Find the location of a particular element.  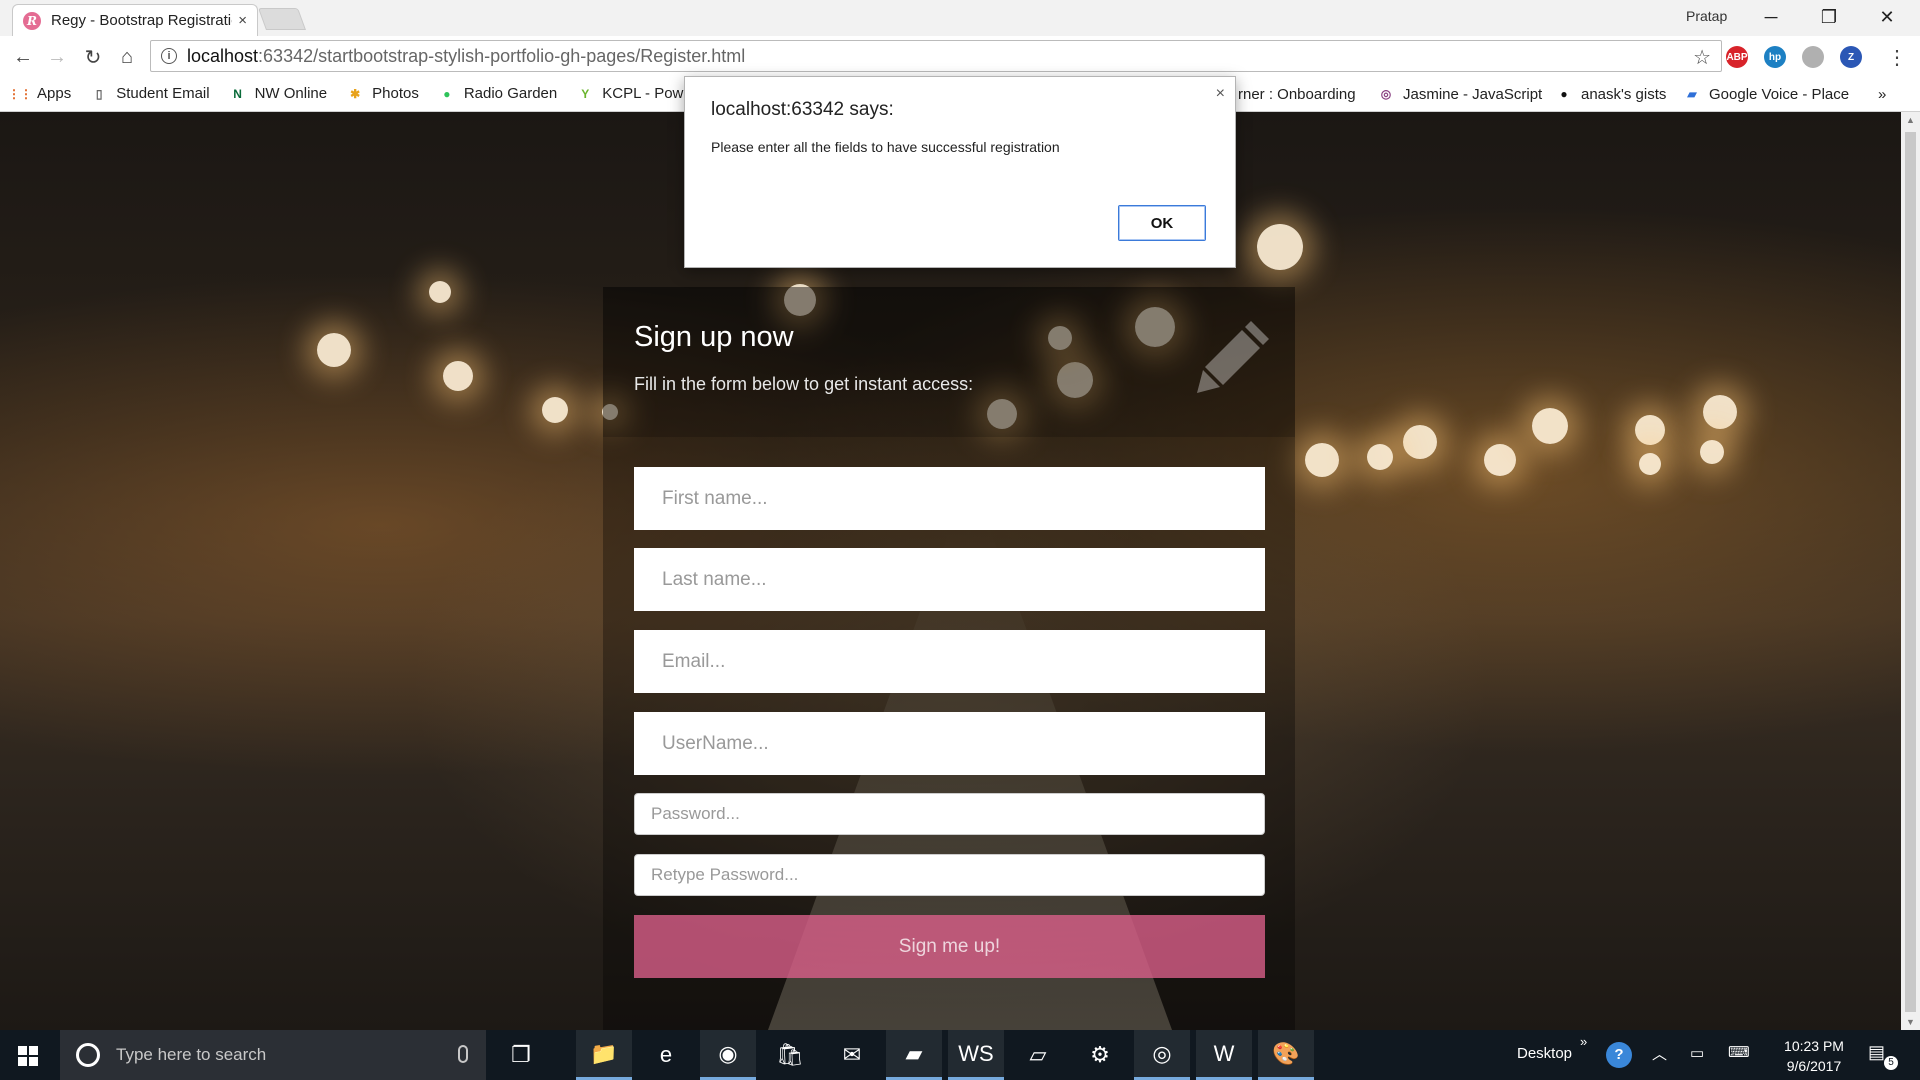

new-tab-button is located at coordinates (282, 19).